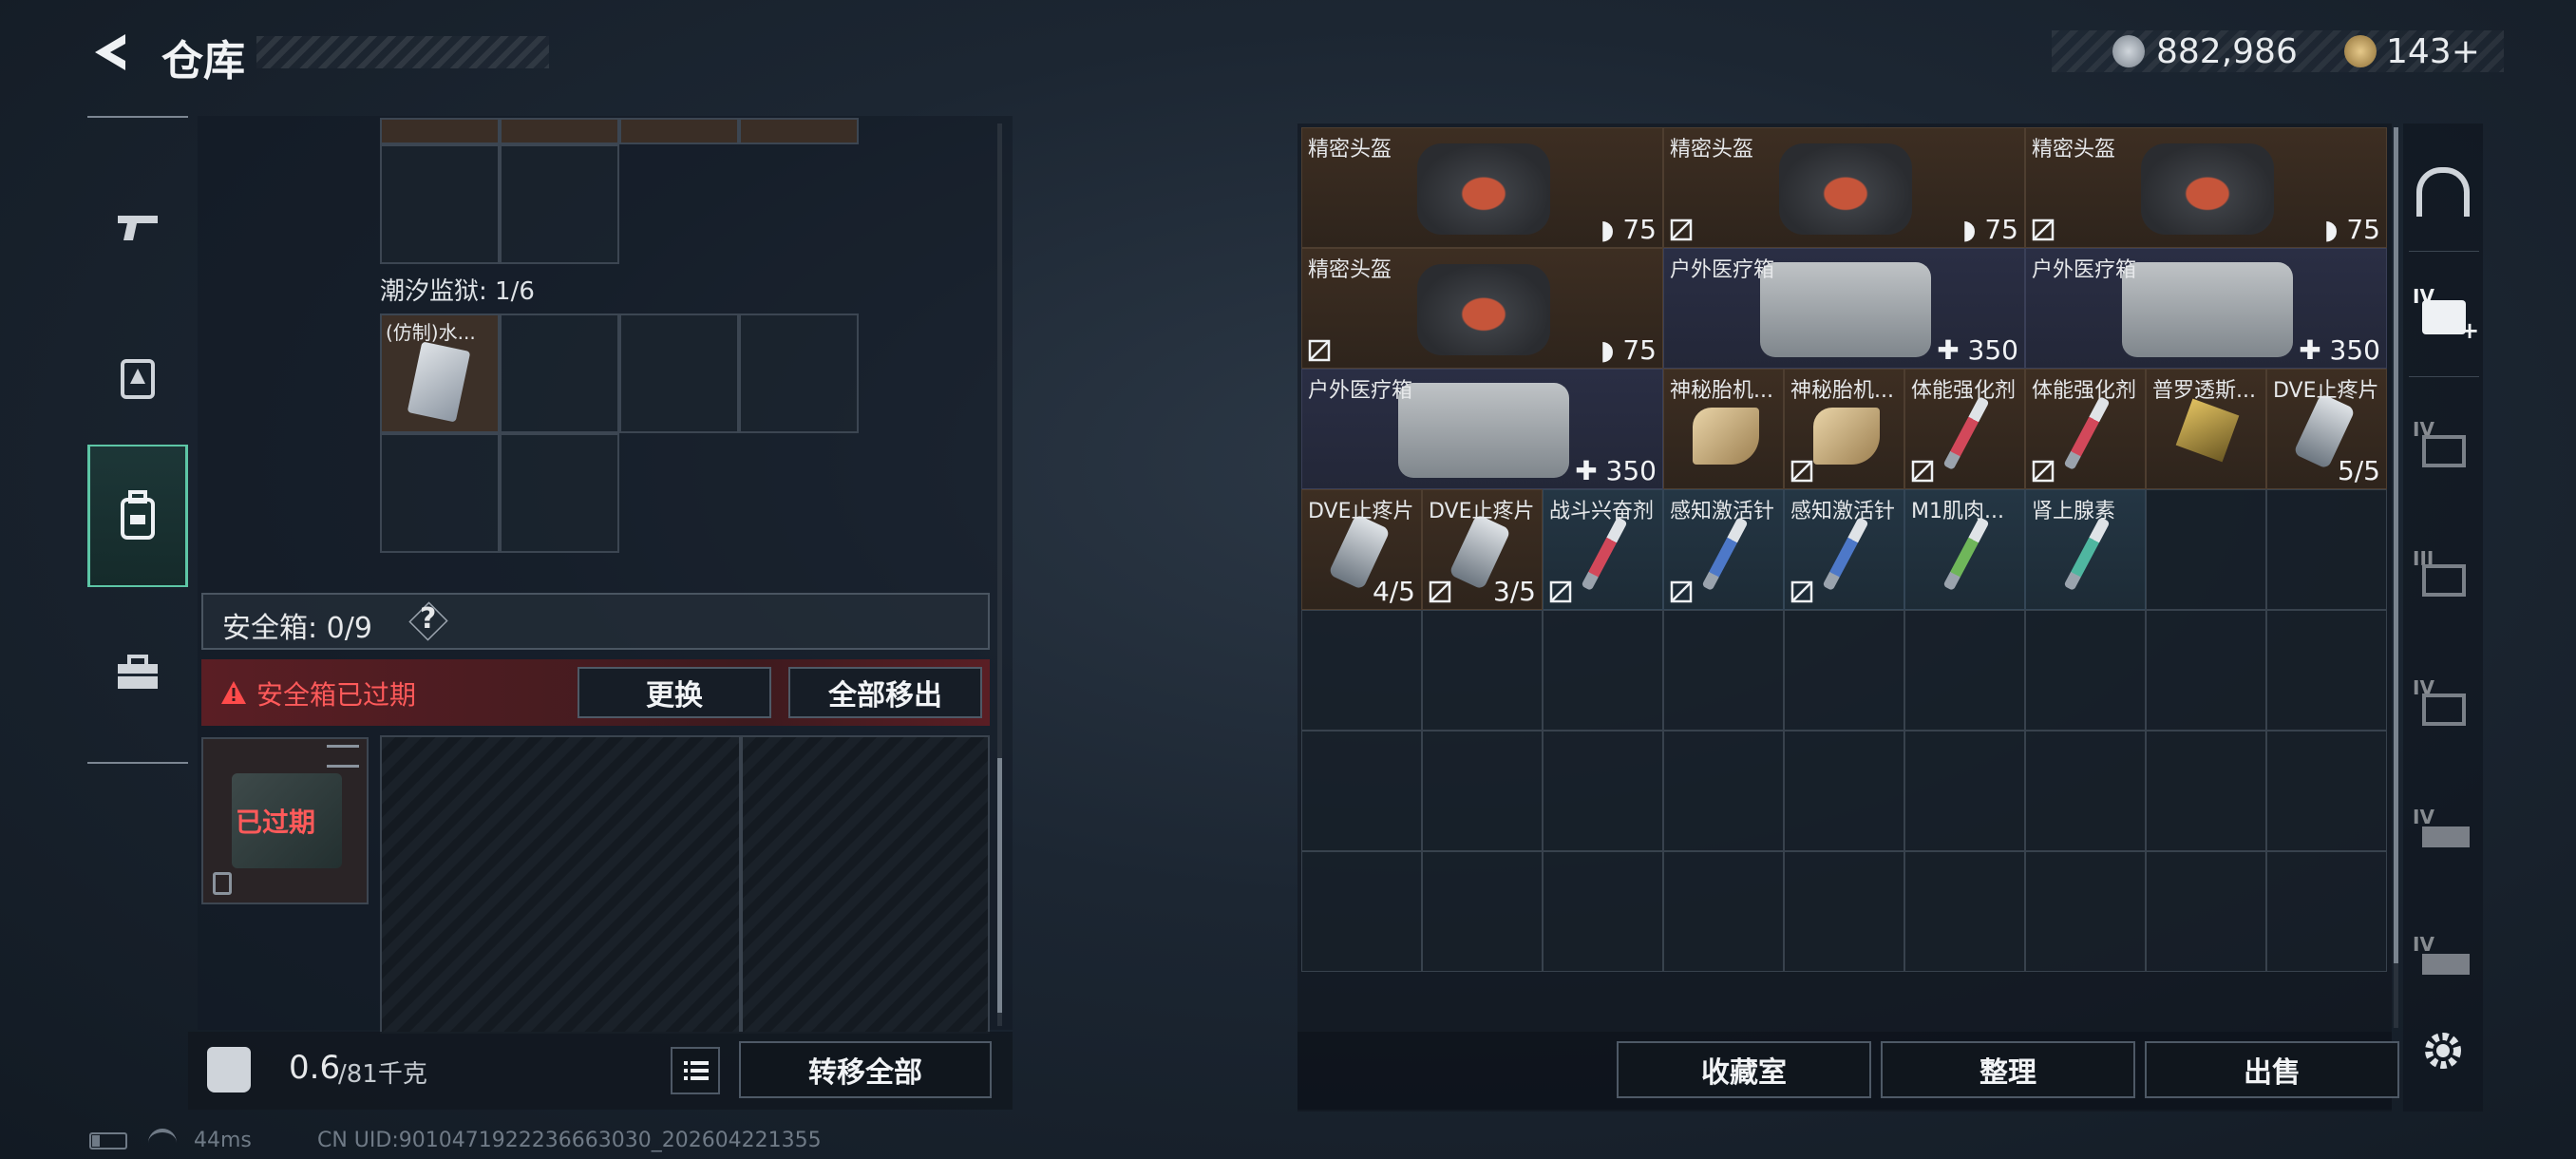 Image resolution: width=2576 pixels, height=1159 pixels. What do you see at coordinates (1361, 549) in the screenshot?
I see `stash-item: DVE止疼片 4/5` at bounding box center [1361, 549].